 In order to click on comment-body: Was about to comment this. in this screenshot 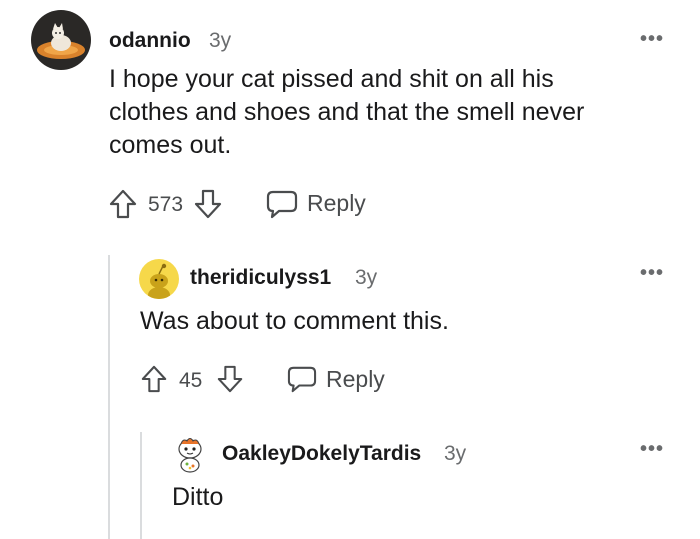, I will do `click(410, 321)`.